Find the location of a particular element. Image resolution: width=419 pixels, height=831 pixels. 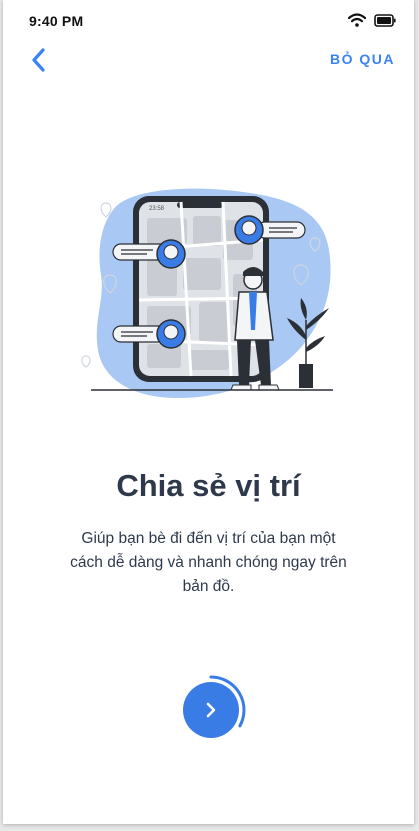

next-button-wrapper is located at coordinates (213, 708).